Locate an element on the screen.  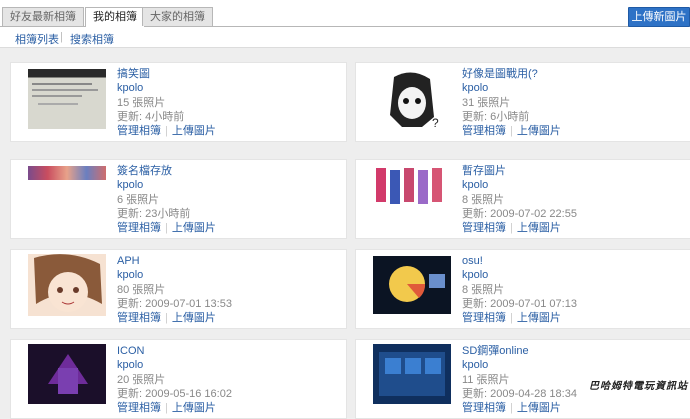
album-title: 簽名檔存放 is located at coordinates (227, 171).